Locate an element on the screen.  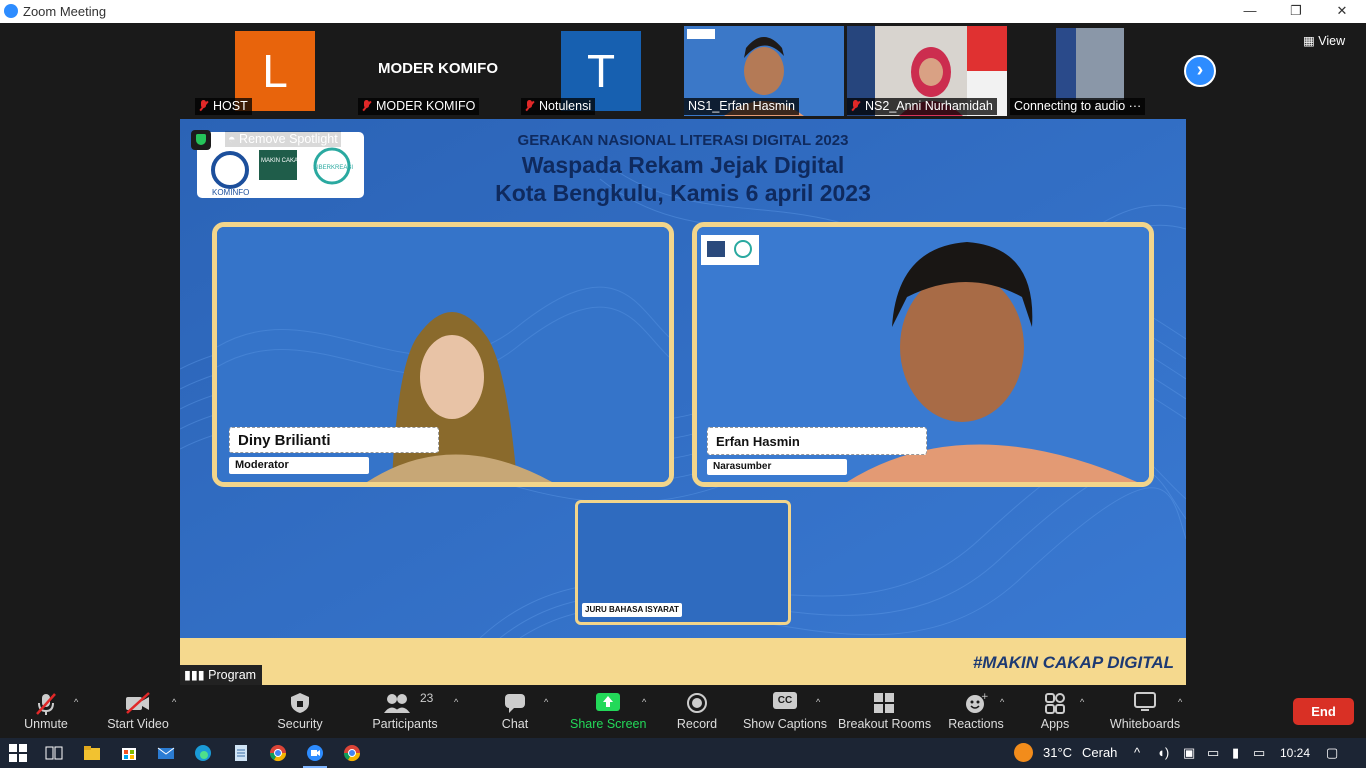
video-options-caret: ^ is located at coordinates (174, 702).